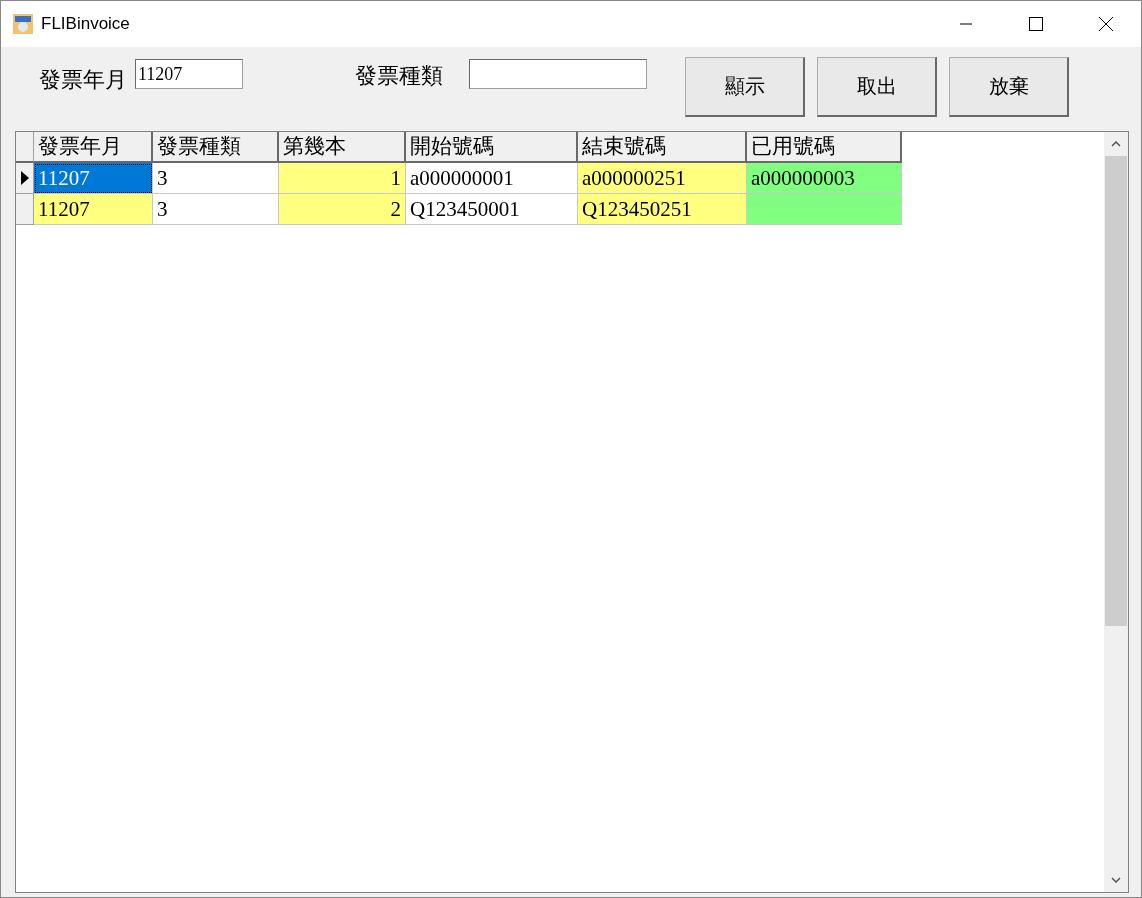  Describe the element at coordinates (824, 178) in the screenshot. I see `table-cell: a000000003` at that location.